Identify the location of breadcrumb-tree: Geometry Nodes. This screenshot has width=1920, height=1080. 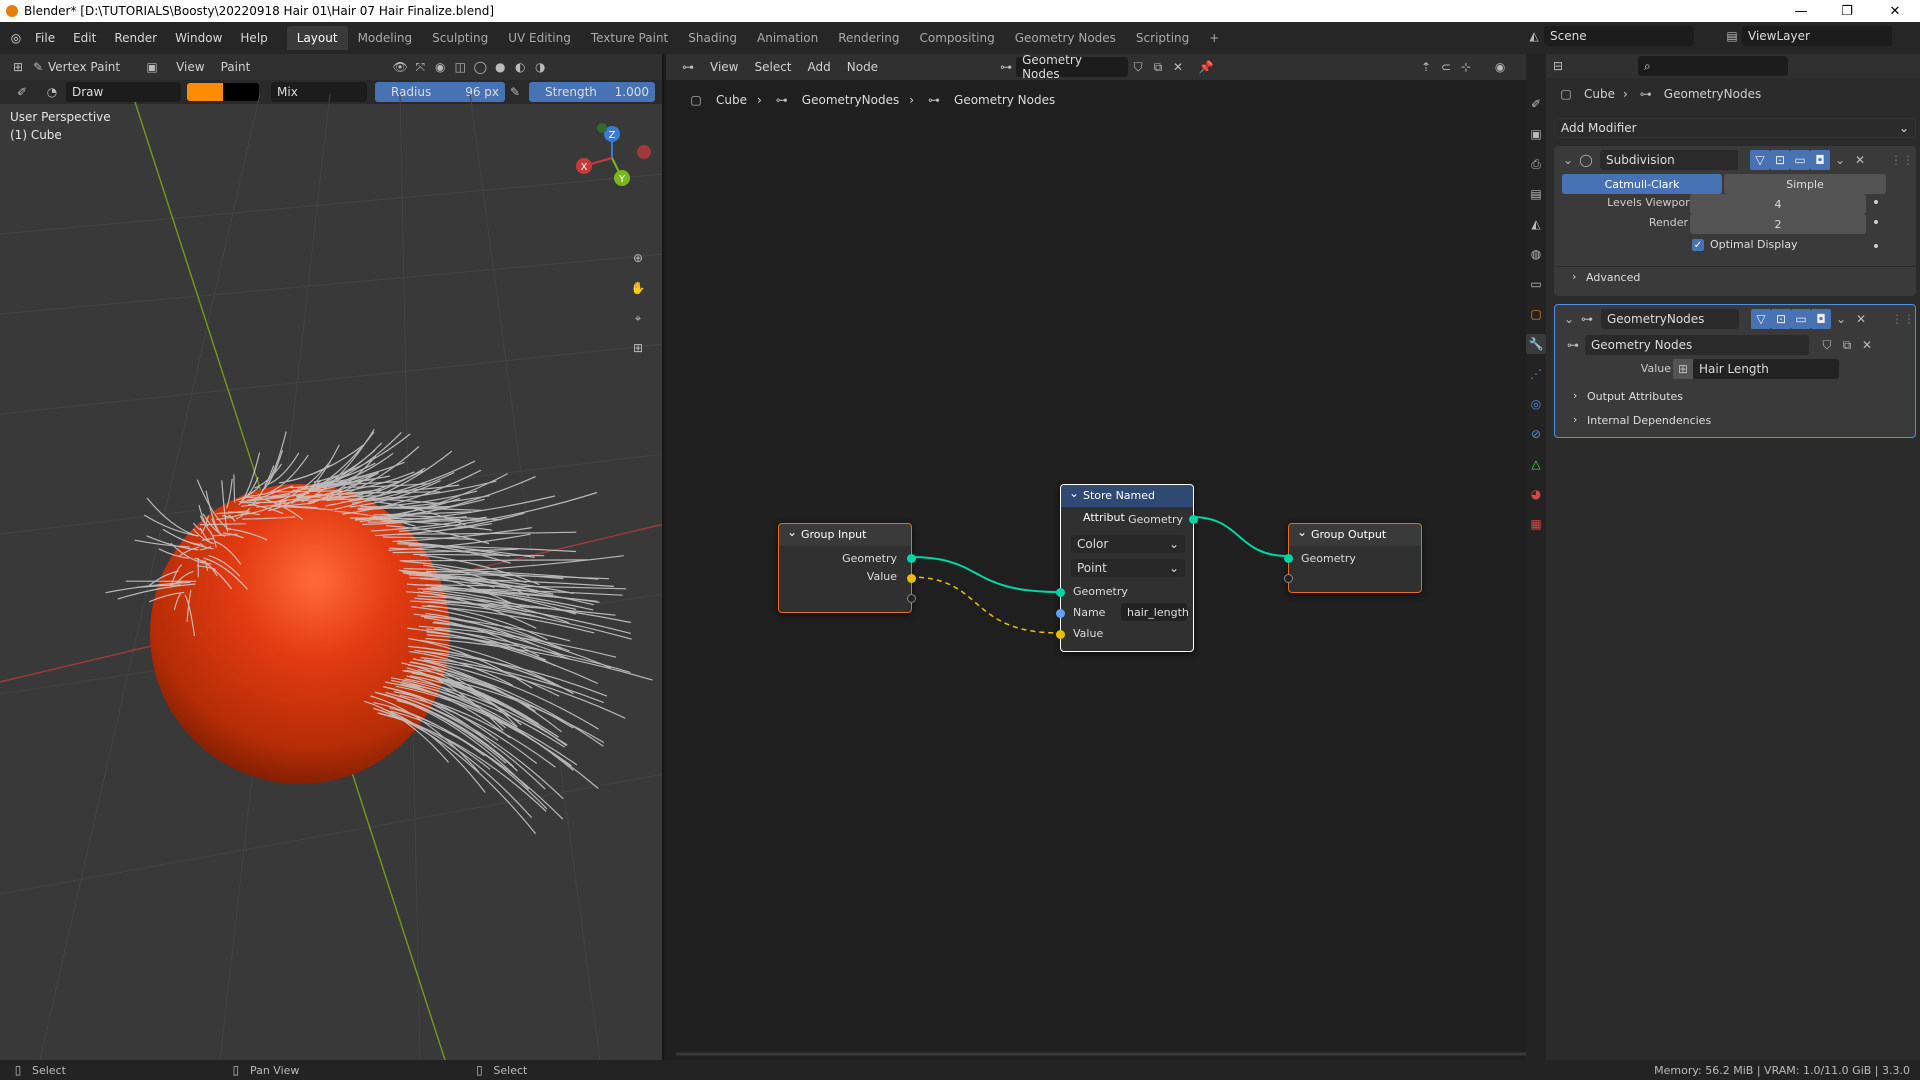
(1004, 100).